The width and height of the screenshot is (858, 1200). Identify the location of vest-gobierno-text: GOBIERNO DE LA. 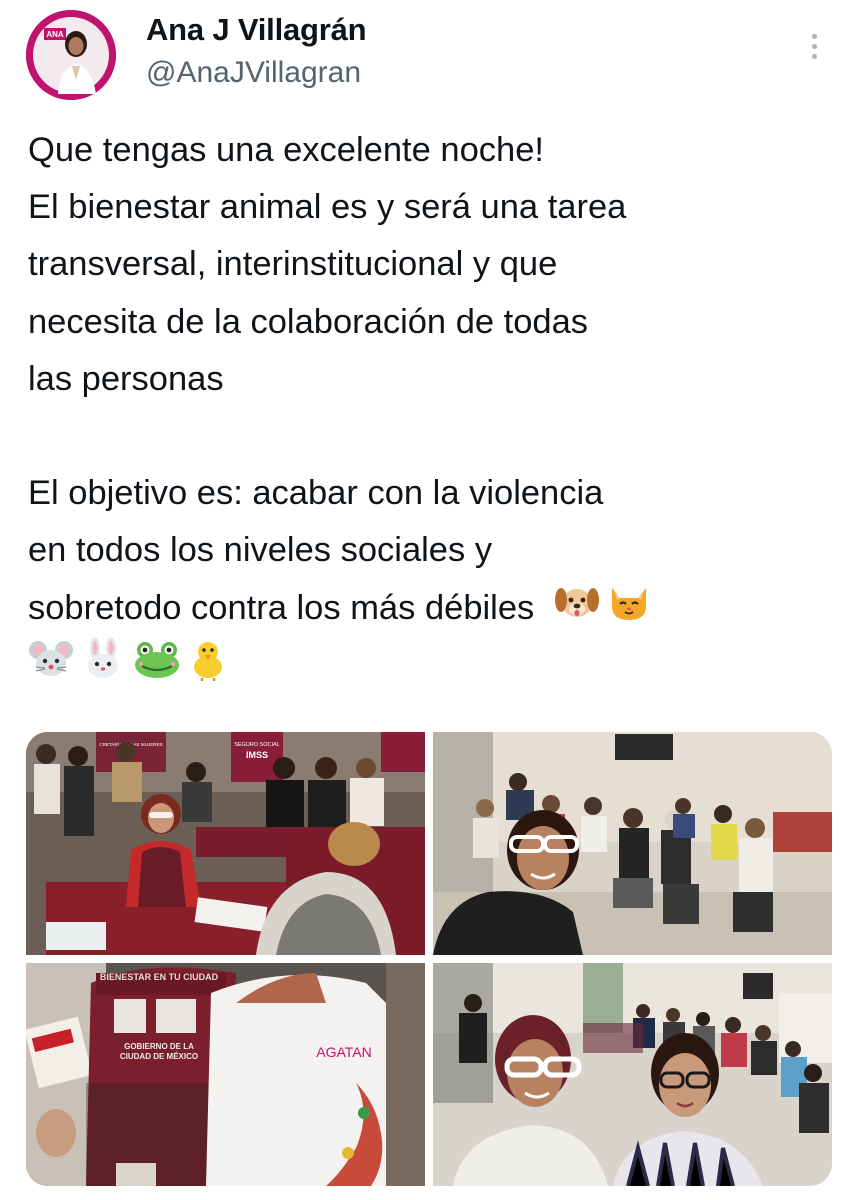
(159, 1046).